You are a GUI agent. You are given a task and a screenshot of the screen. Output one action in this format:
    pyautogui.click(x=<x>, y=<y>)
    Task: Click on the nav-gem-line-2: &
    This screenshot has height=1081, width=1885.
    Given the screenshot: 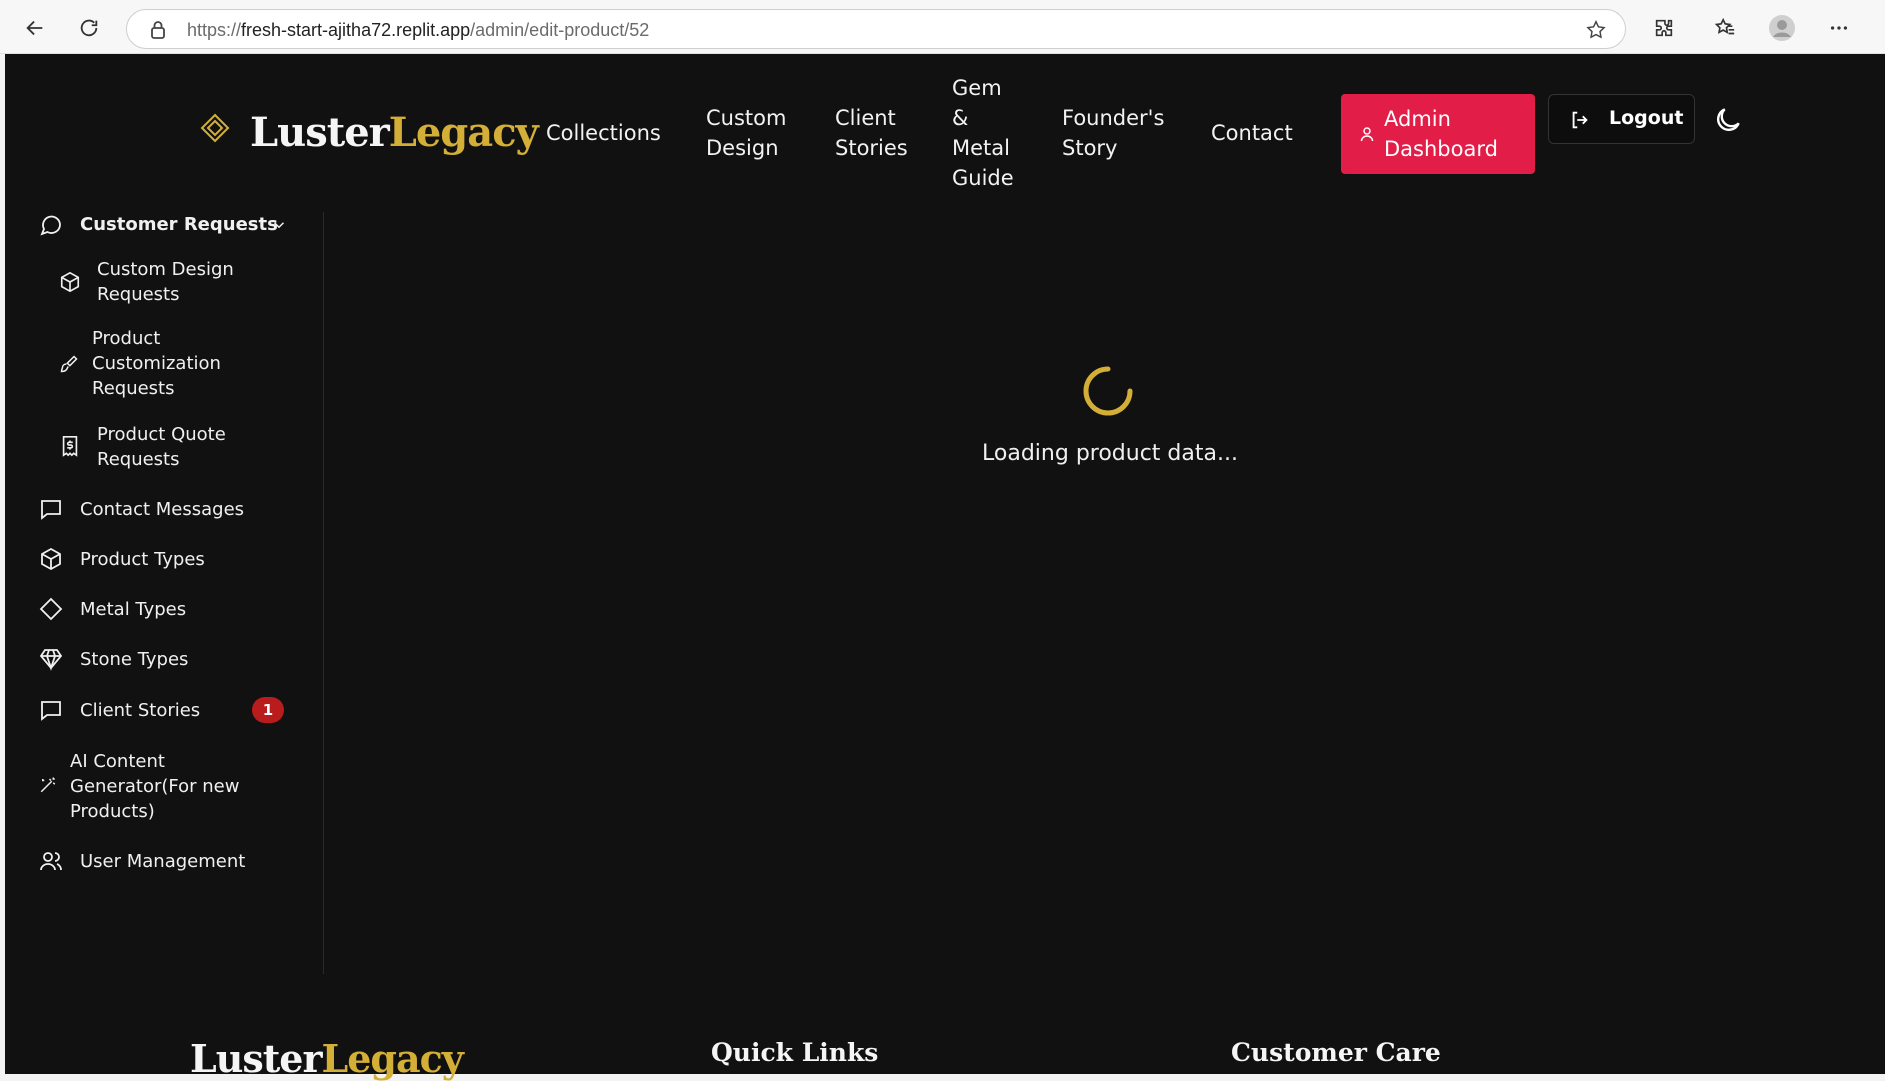 What is the action you would take?
    pyautogui.click(x=960, y=118)
    